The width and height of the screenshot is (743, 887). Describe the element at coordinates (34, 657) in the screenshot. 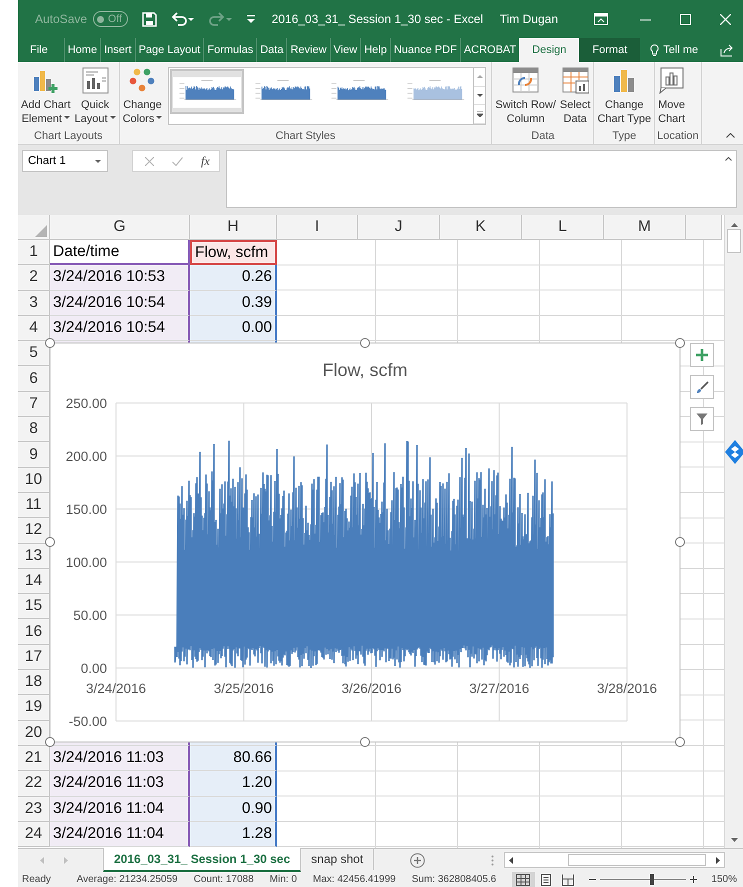

I see `row-header: 17` at that location.